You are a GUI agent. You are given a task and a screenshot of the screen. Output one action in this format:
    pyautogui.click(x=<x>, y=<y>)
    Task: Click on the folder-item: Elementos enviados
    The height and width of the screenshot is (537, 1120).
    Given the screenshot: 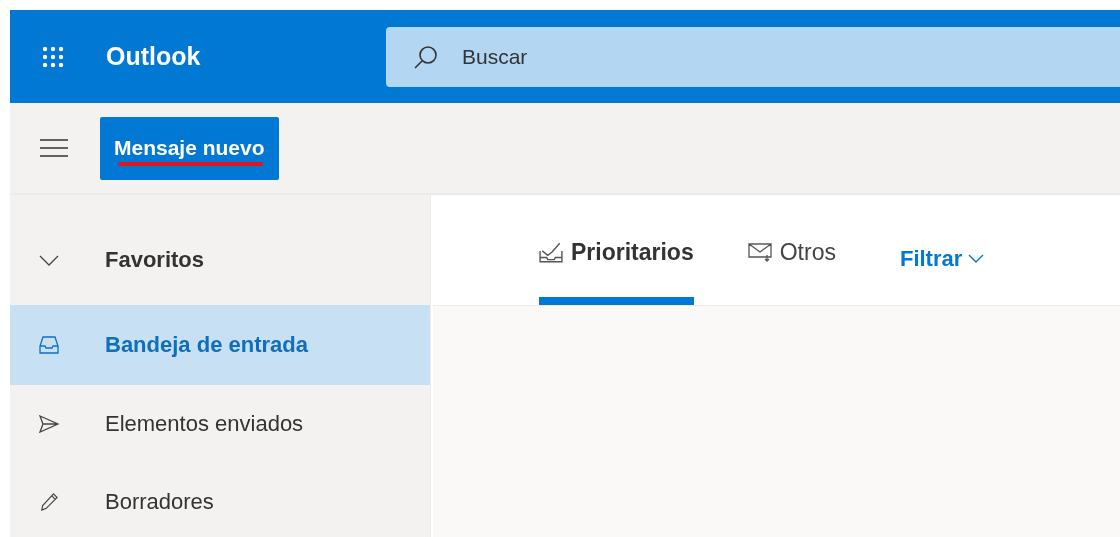 What is the action you would take?
    pyautogui.click(x=220, y=424)
    